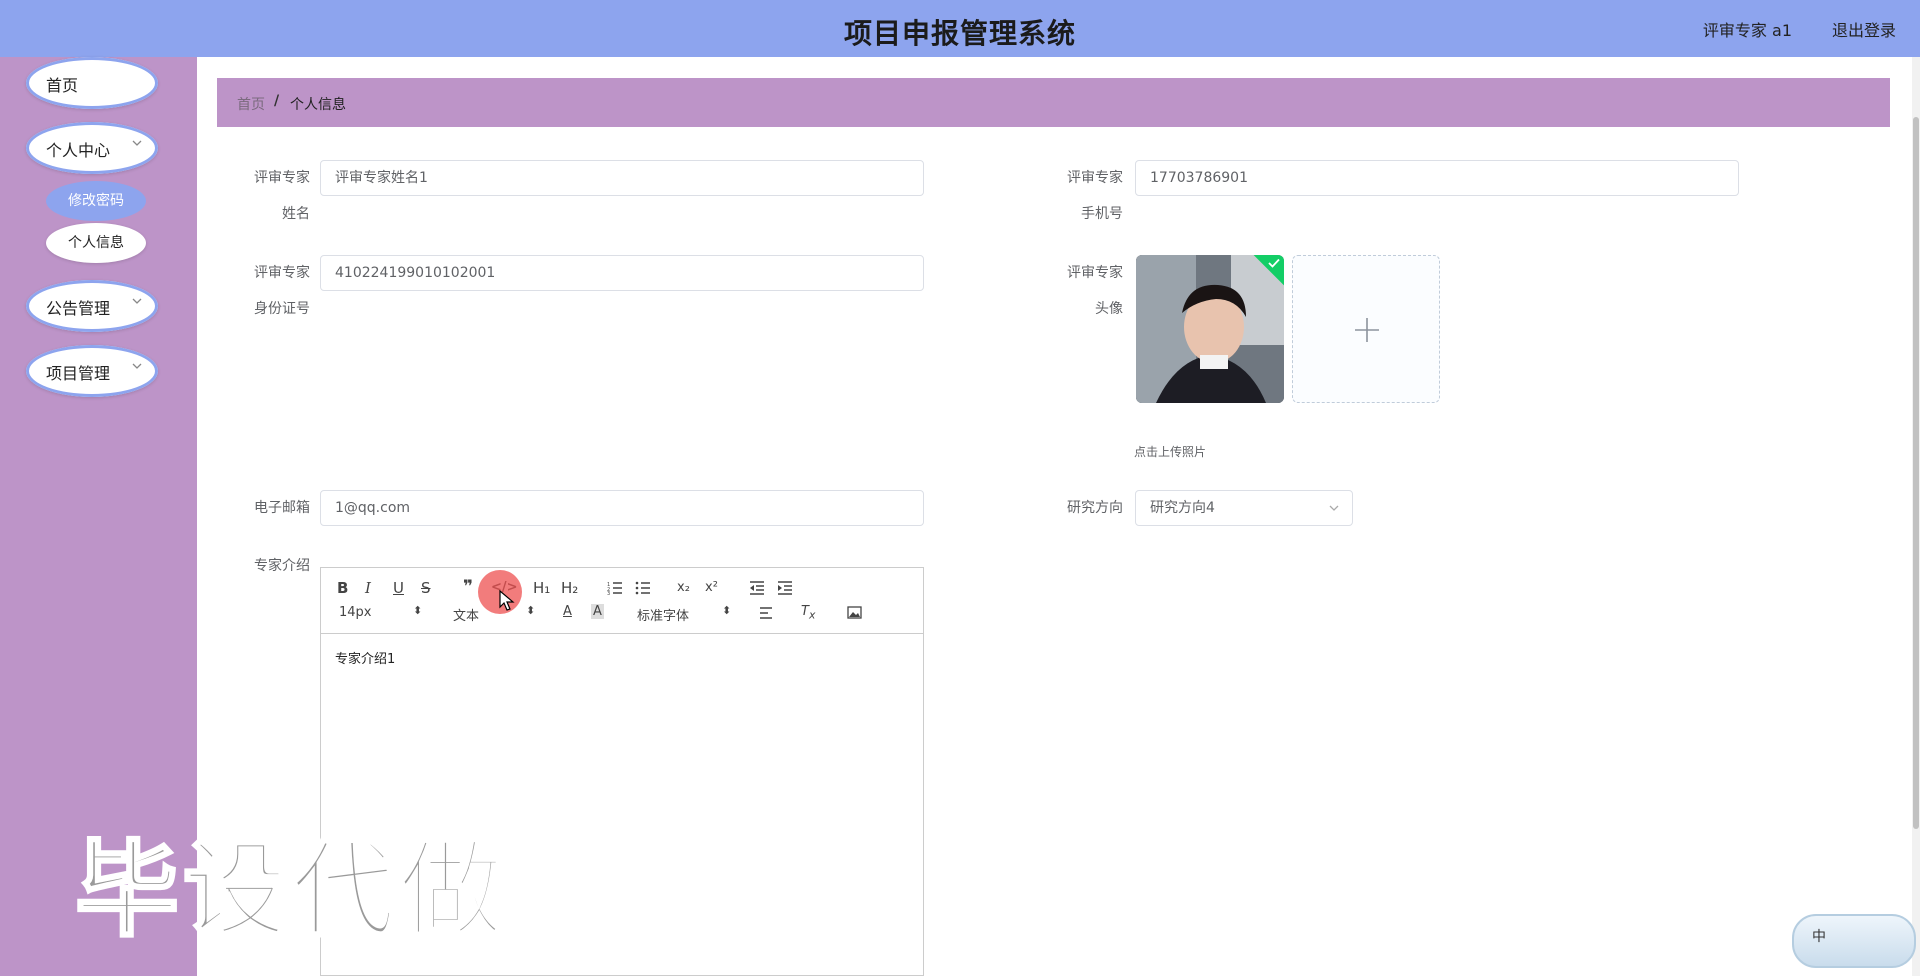 The height and width of the screenshot is (976, 1920). I want to click on avatar-image, so click(1210, 329).